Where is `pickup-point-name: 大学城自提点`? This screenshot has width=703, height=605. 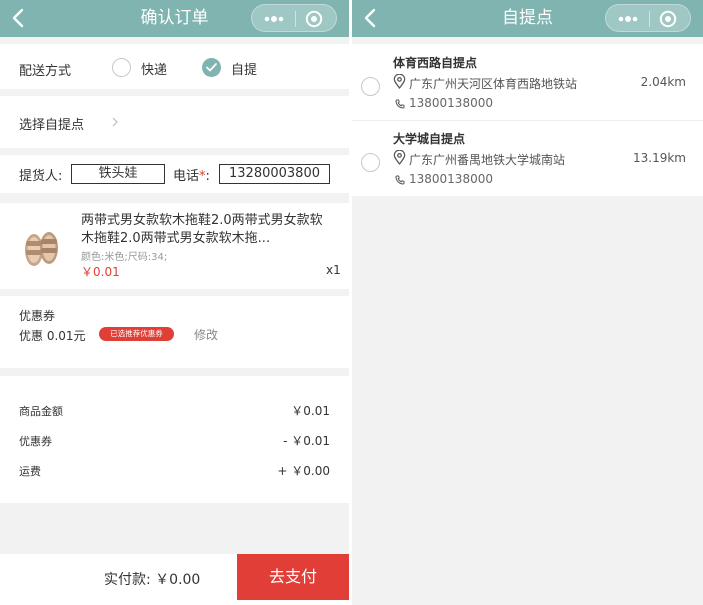 pickup-point-name: 大学城自提点 is located at coordinates (429, 139).